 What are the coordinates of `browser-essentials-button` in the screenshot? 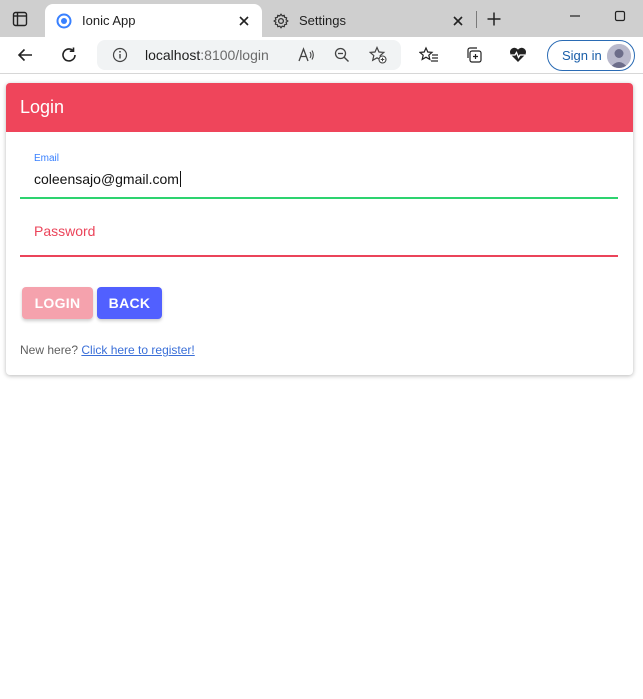 It's located at (518, 55).